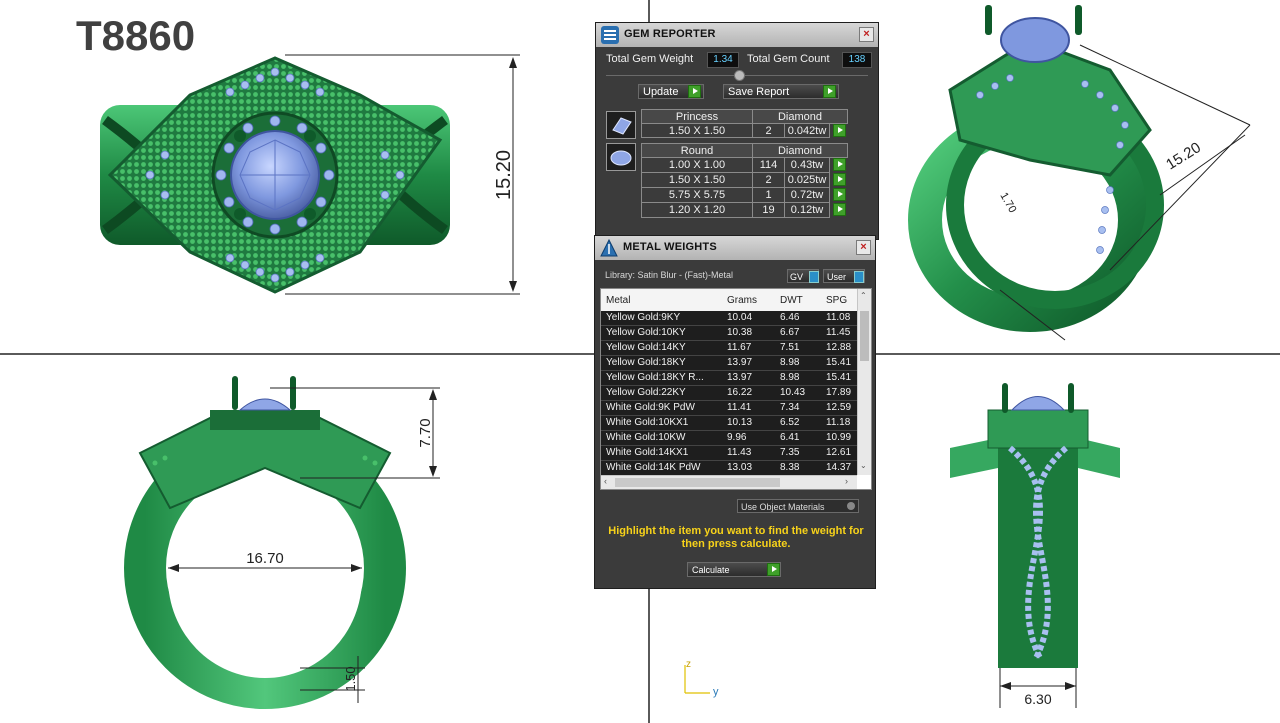 This screenshot has height=723, width=1280. Describe the element at coordinates (846, 481) in the screenshot. I see `scroll-right-icon: ›` at that location.